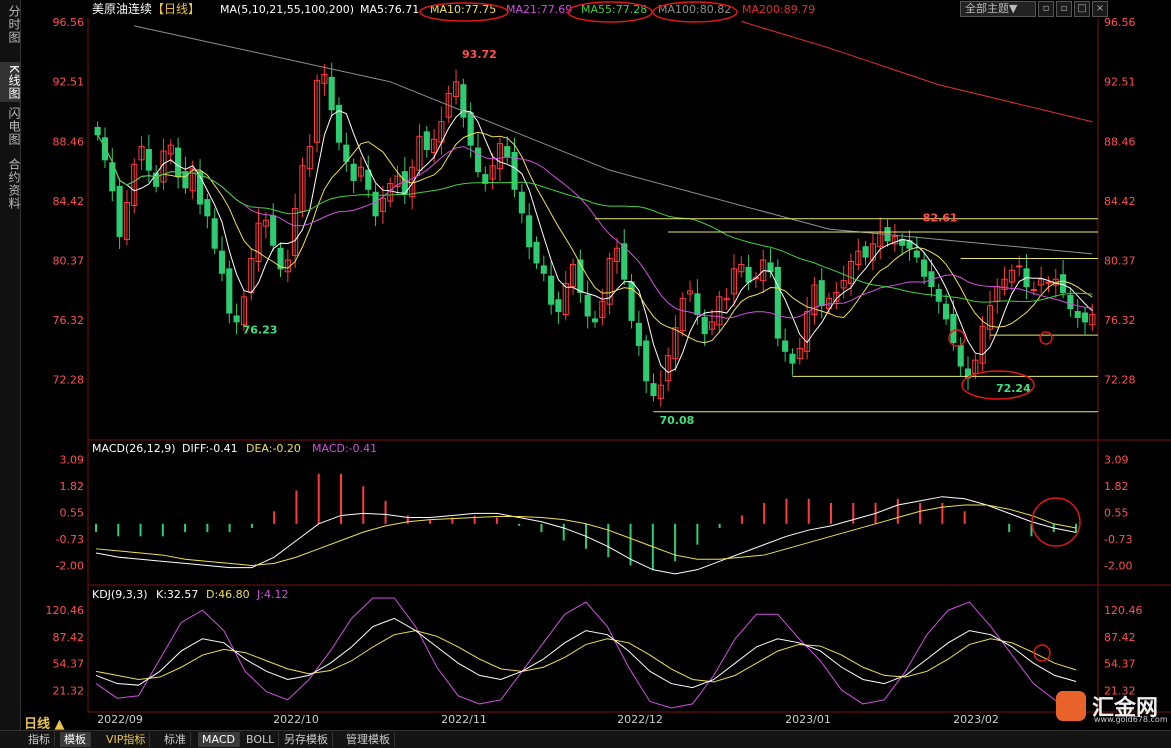 This screenshot has height=748, width=1171. I want to click on macd-tick-right: -0.73, so click(1118, 539).